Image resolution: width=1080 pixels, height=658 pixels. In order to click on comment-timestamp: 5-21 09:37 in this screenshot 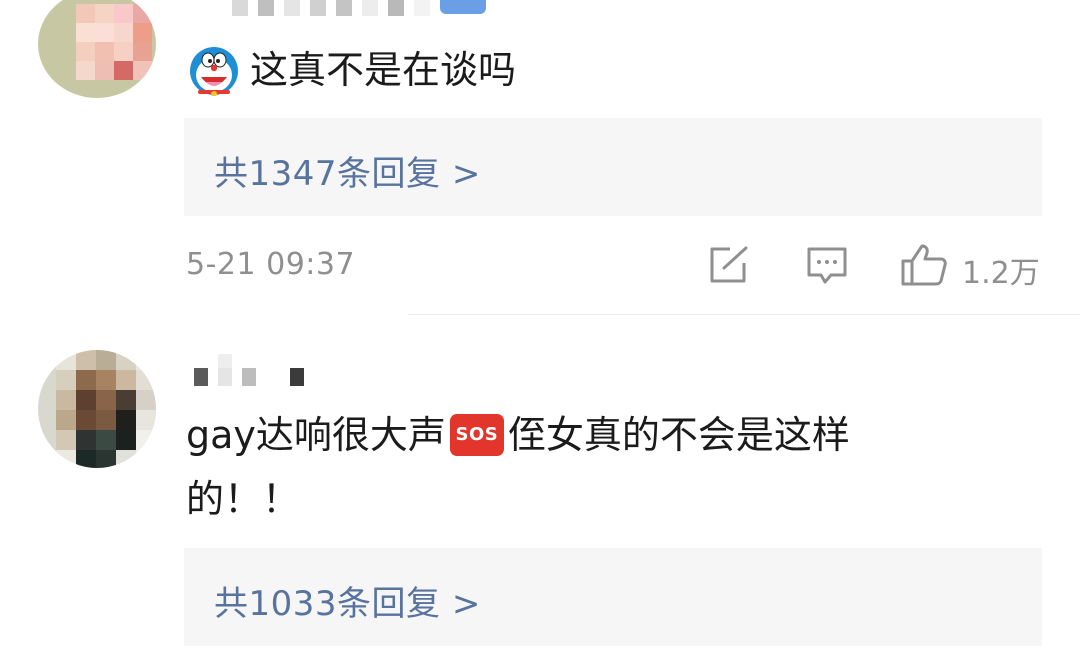, I will do `click(271, 264)`.